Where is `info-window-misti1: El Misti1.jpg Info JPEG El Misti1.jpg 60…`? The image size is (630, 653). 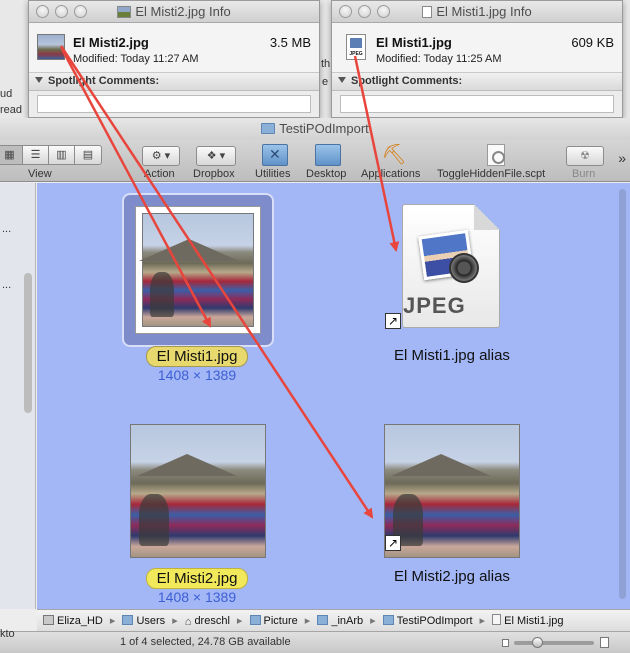 info-window-misti1: El Misti1.jpg Info JPEG El Misti1.jpg 60… is located at coordinates (477, 59).